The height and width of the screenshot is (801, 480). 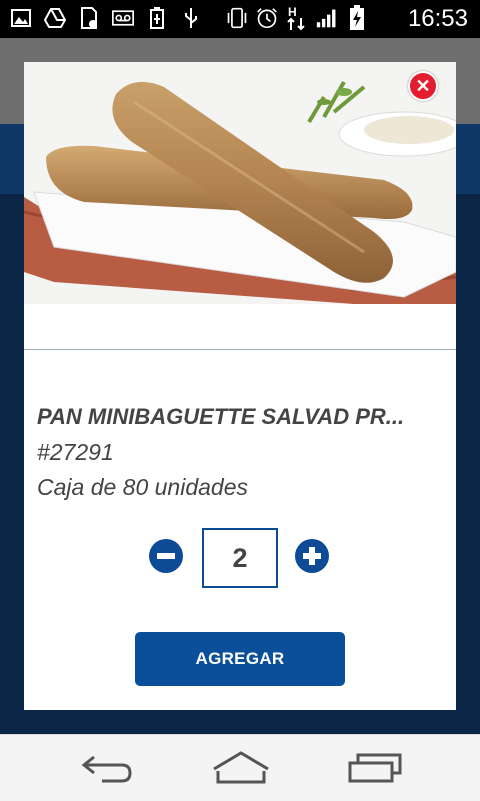 I want to click on alarm-icon, so click(x=267, y=18).